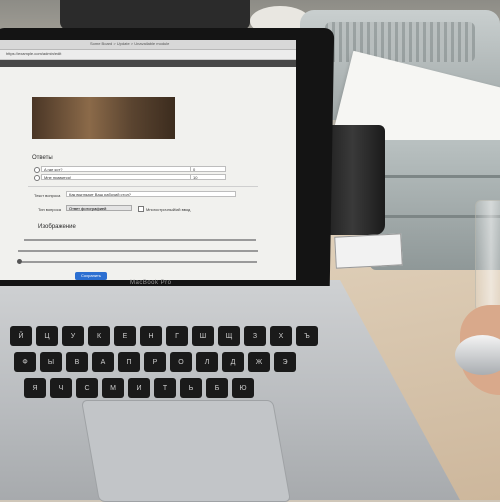  What do you see at coordinates (139, 388) in the screenshot?
I see `keyboard-key: И` at bounding box center [139, 388].